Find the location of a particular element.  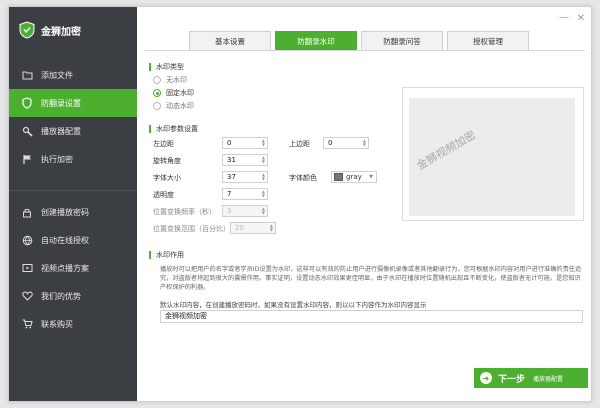

close-button: ✕ is located at coordinates (581, 18).